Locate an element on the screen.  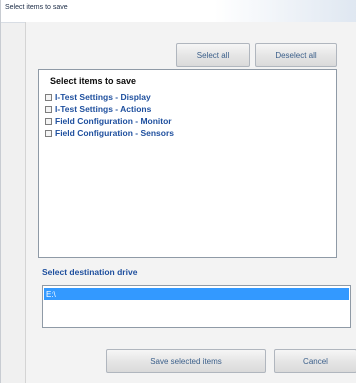
list-item: I-Test Settings - Actions is located at coordinates (109, 109).